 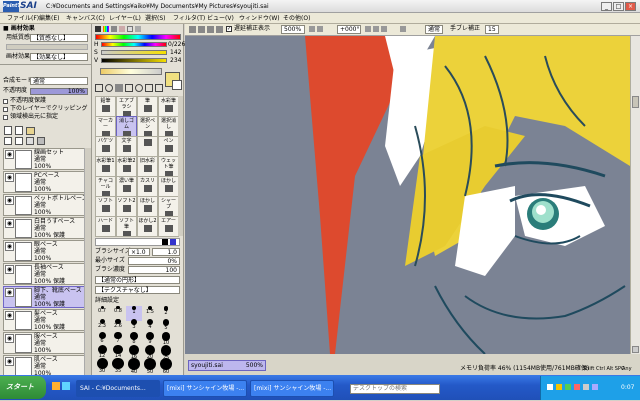 I want to click on merge-down-icon, so click(x=19, y=141).